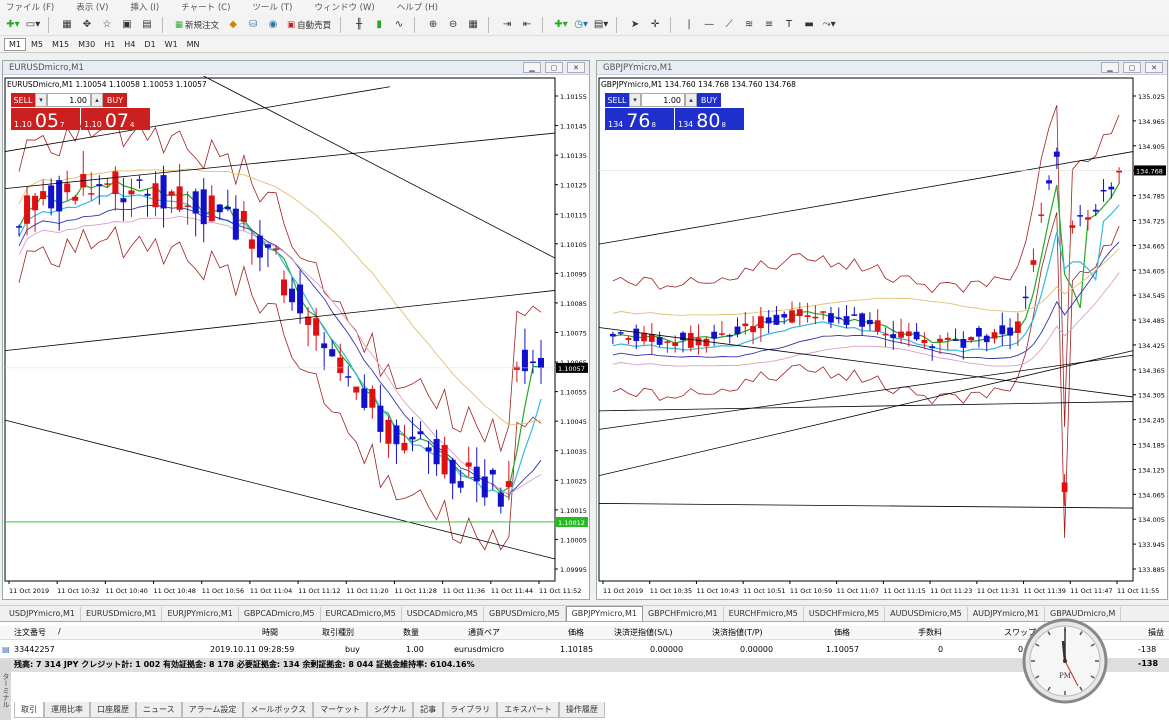 The width and height of the screenshot is (1169, 720). What do you see at coordinates (197, 25) in the screenshot?
I see `new-order-button: ▦ 新規注文` at bounding box center [197, 25].